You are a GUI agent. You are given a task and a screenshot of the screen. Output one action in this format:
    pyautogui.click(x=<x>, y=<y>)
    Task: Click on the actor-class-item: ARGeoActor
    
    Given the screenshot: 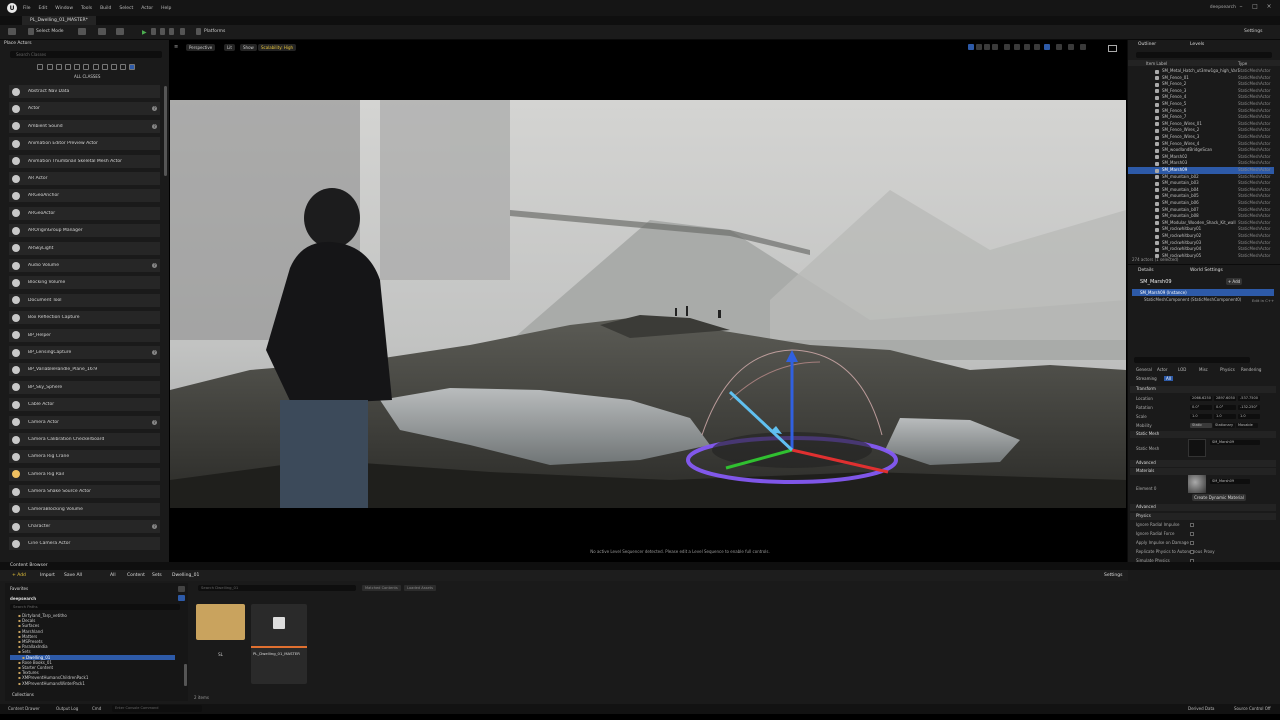 What is the action you would take?
    pyautogui.click(x=84, y=213)
    